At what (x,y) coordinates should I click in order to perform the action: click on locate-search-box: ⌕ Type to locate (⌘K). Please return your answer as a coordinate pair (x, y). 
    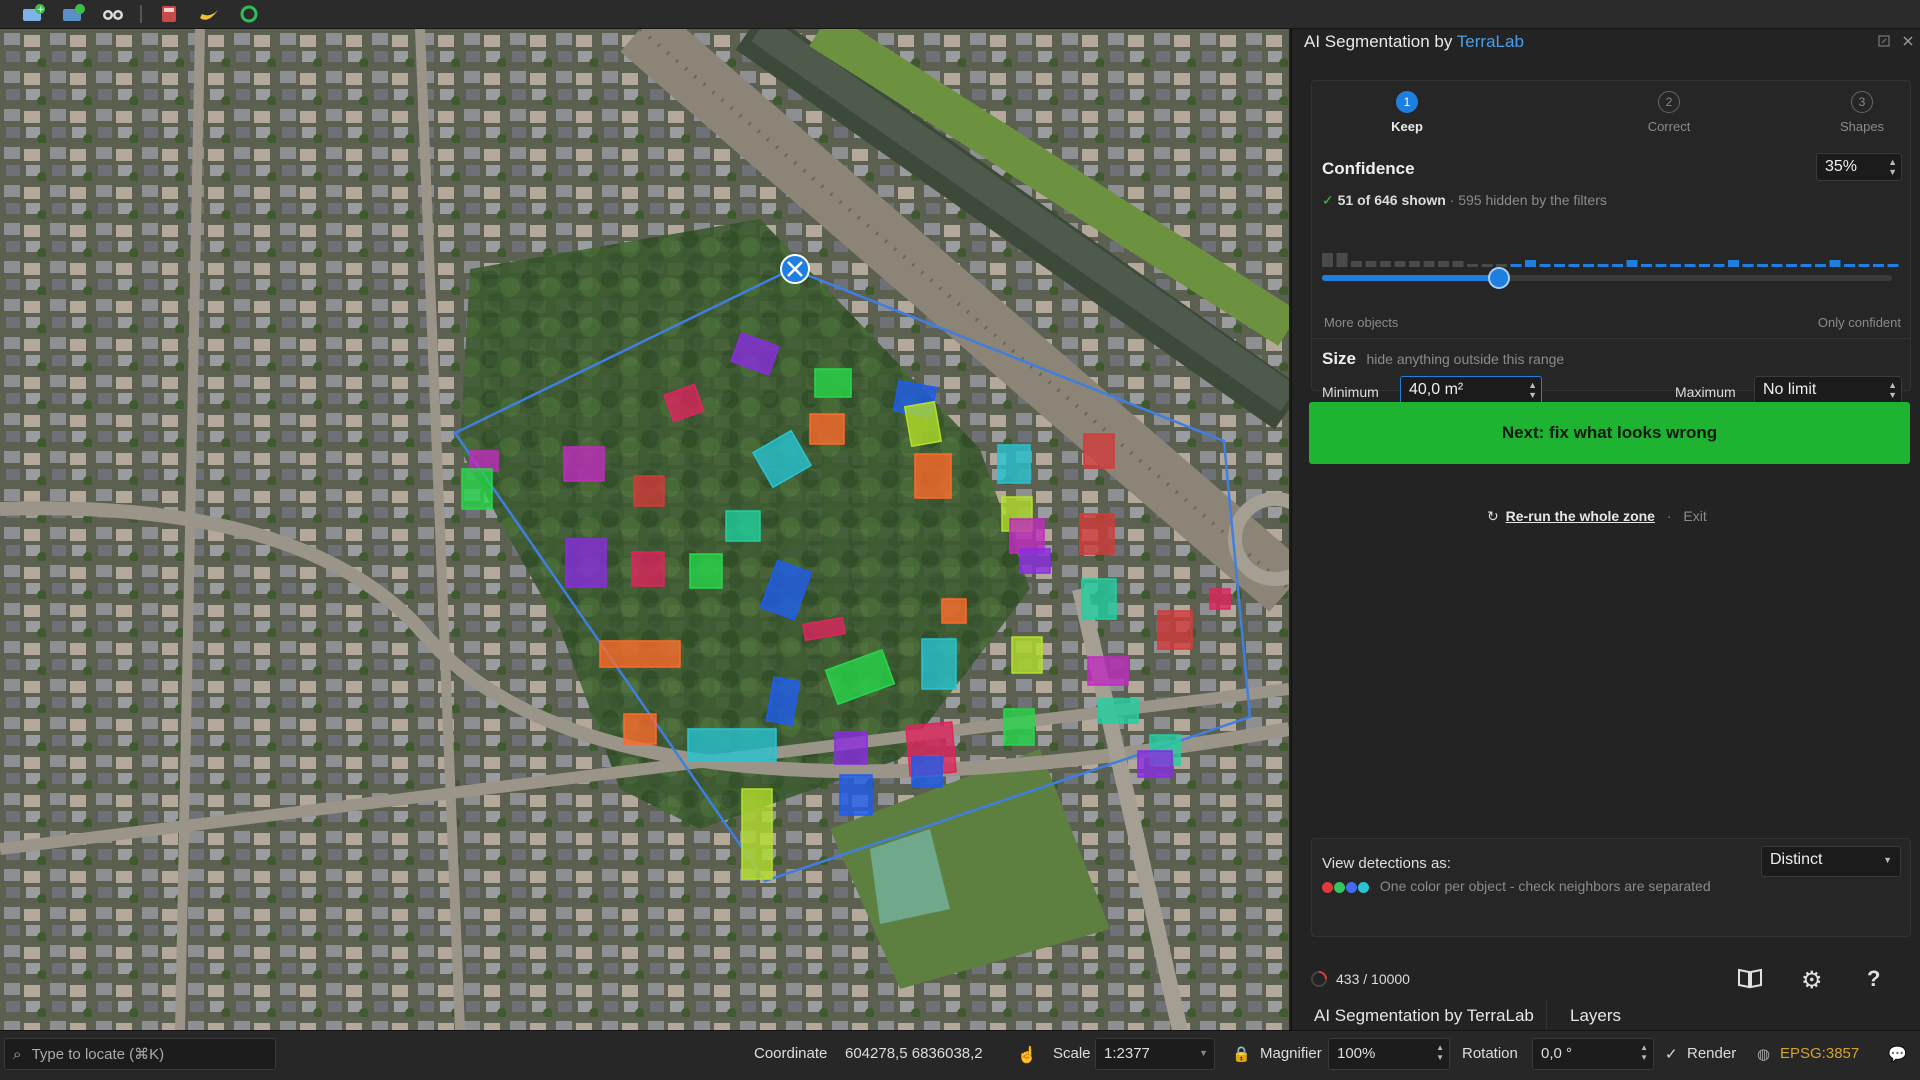
    Looking at the image, I should click on (140, 1054).